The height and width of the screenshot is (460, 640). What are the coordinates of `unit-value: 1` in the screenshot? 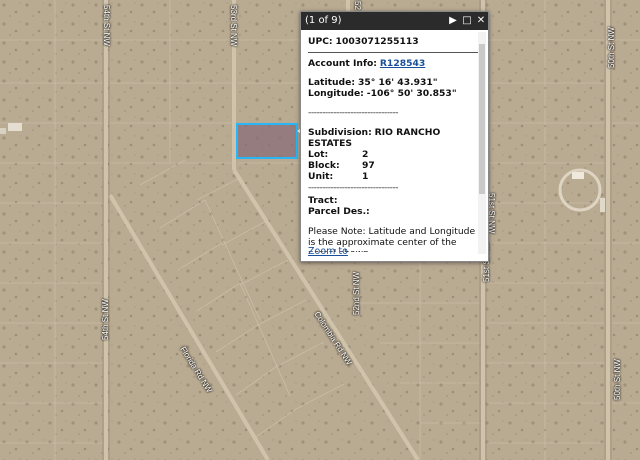 It's located at (365, 176).